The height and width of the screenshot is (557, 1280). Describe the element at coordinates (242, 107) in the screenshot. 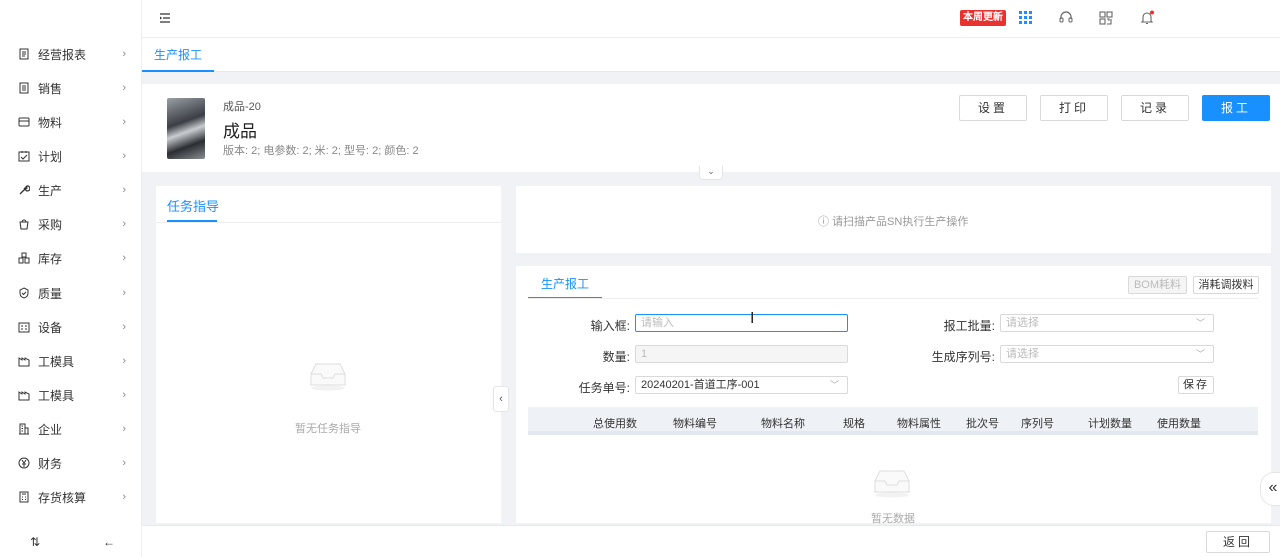

I see `product-code: 成品-20` at that location.